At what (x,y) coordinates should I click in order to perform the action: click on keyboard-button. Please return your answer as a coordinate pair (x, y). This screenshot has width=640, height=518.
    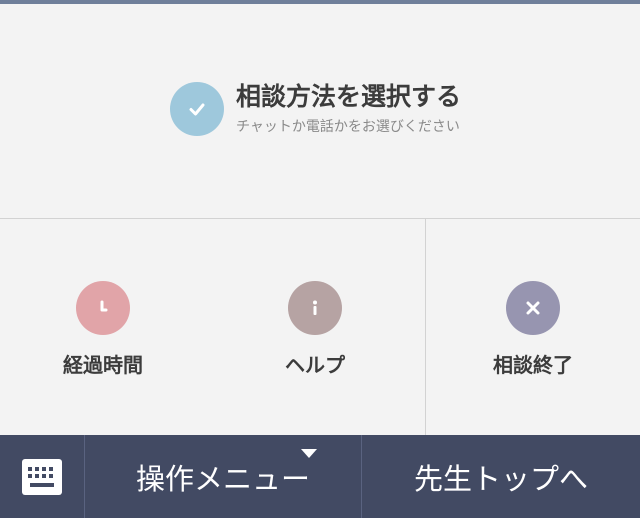
    Looking at the image, I should click on (42, 476).